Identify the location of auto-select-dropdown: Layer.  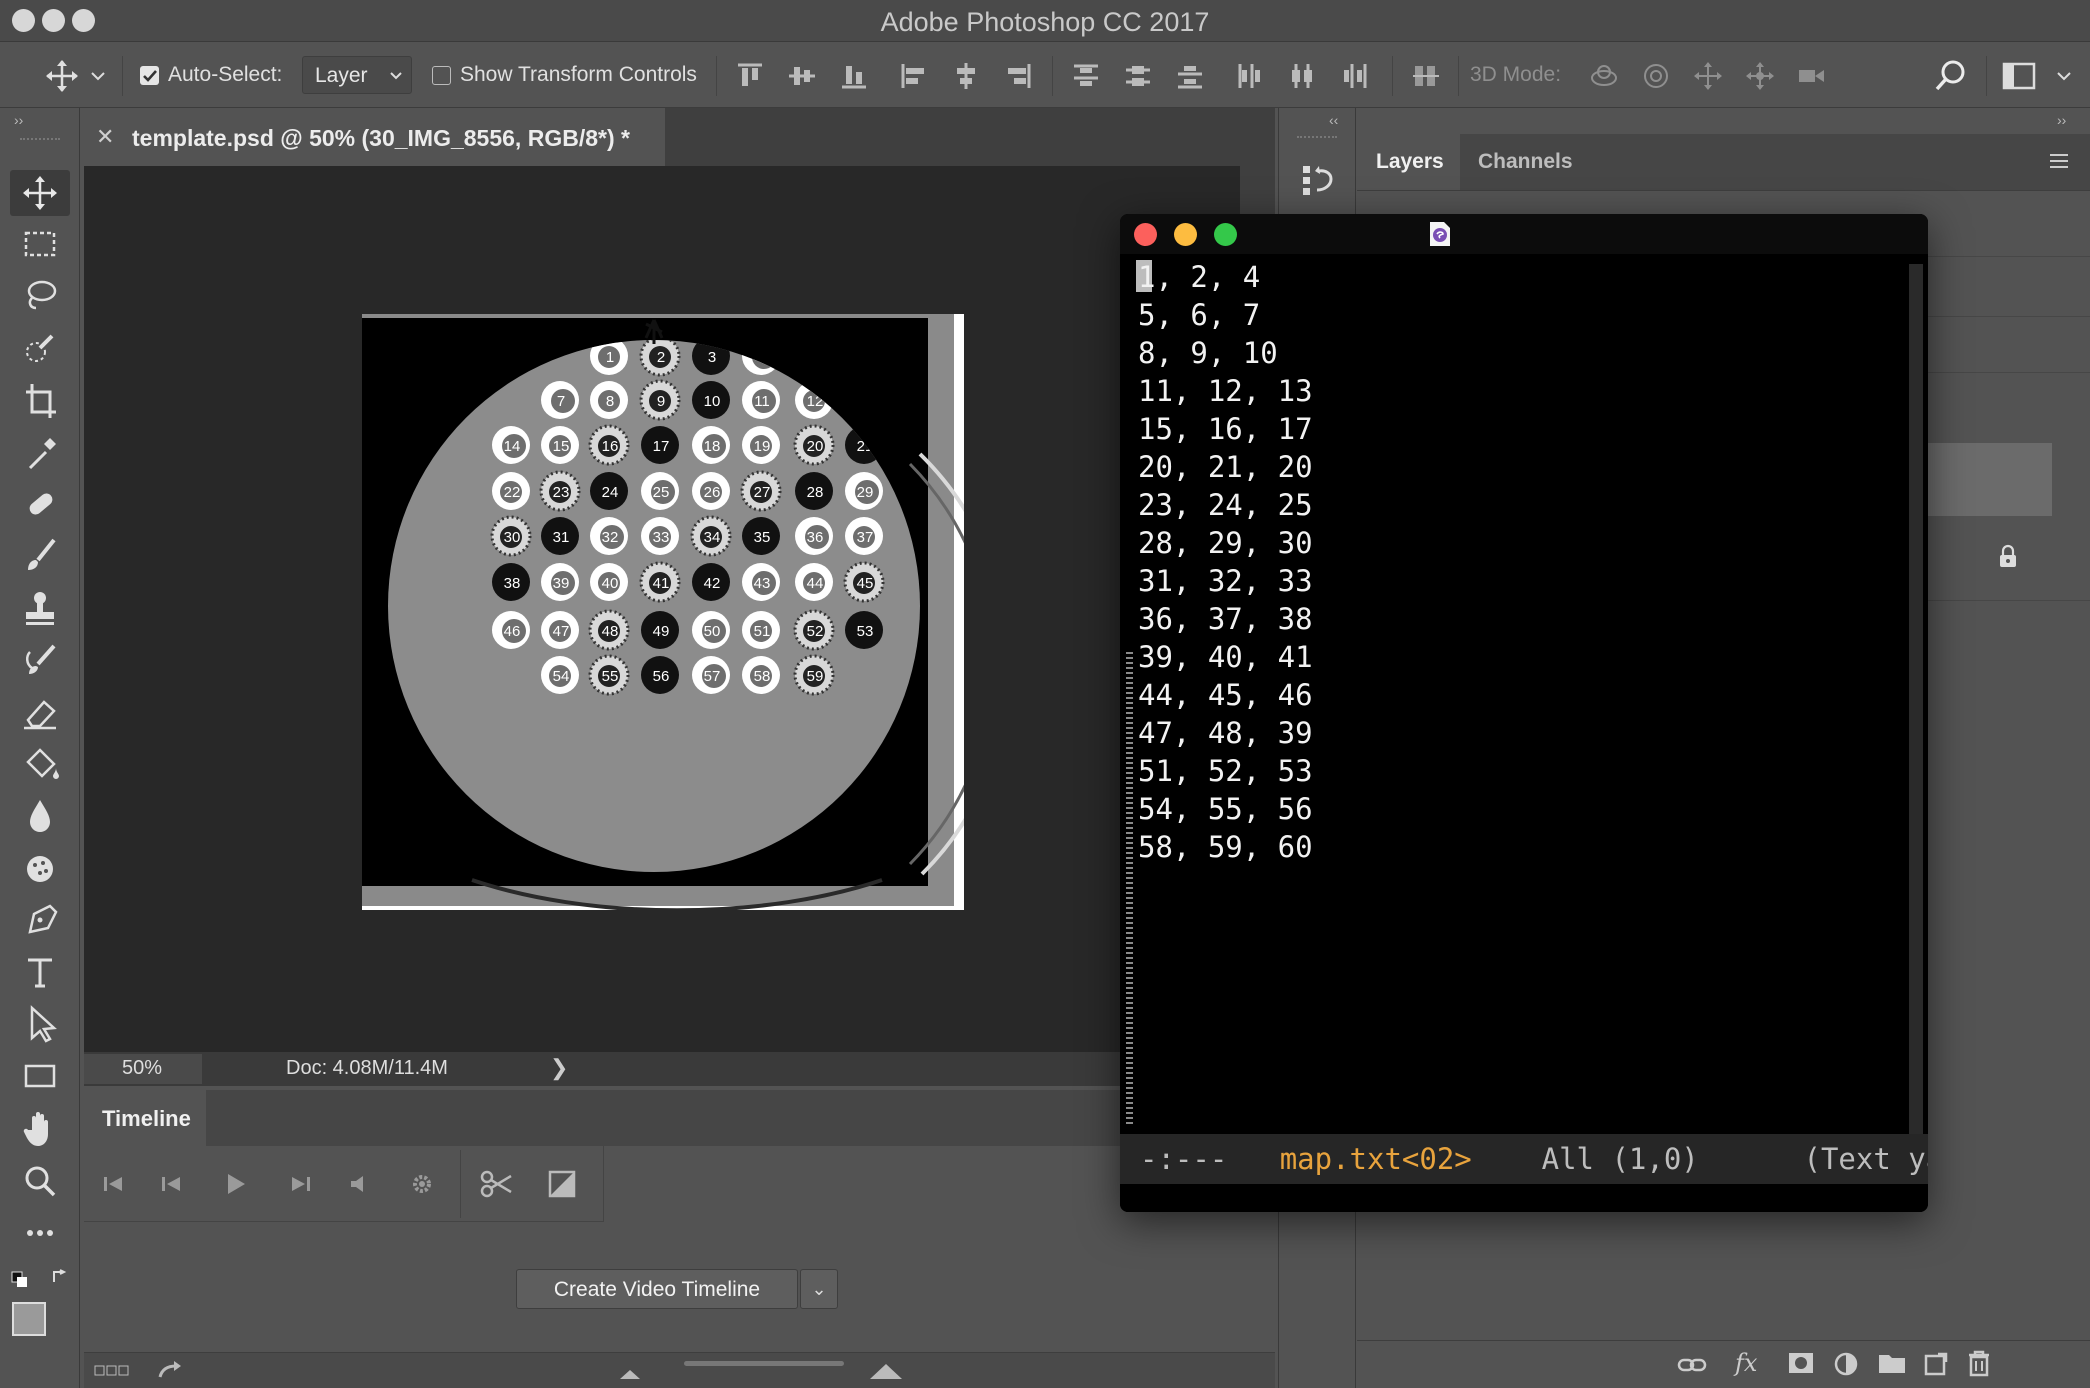
(357, 75).